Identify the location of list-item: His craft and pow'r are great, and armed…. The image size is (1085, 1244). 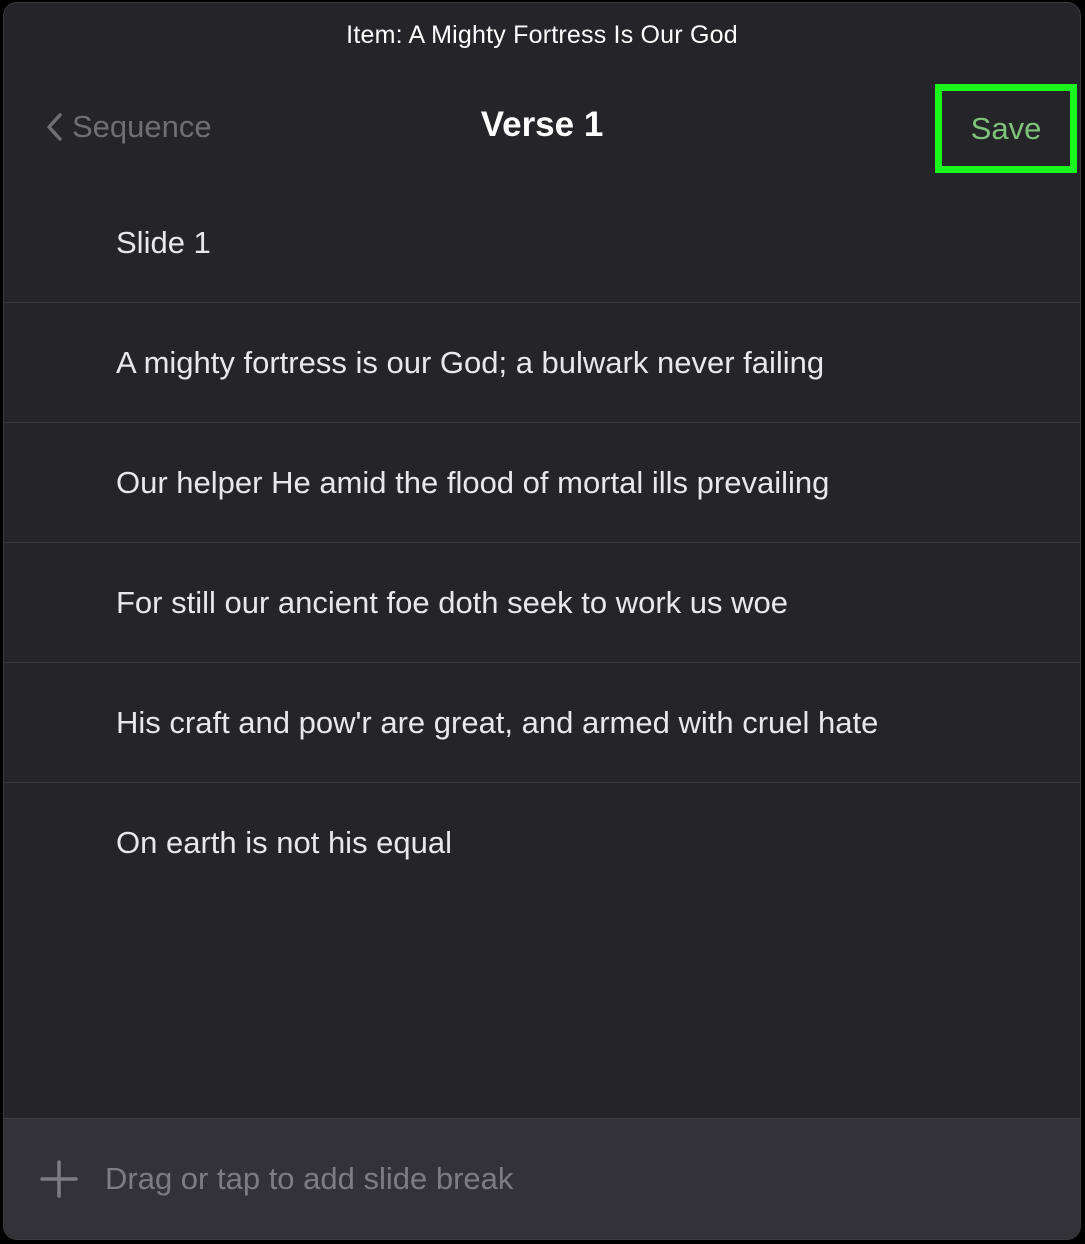
(542, 723).